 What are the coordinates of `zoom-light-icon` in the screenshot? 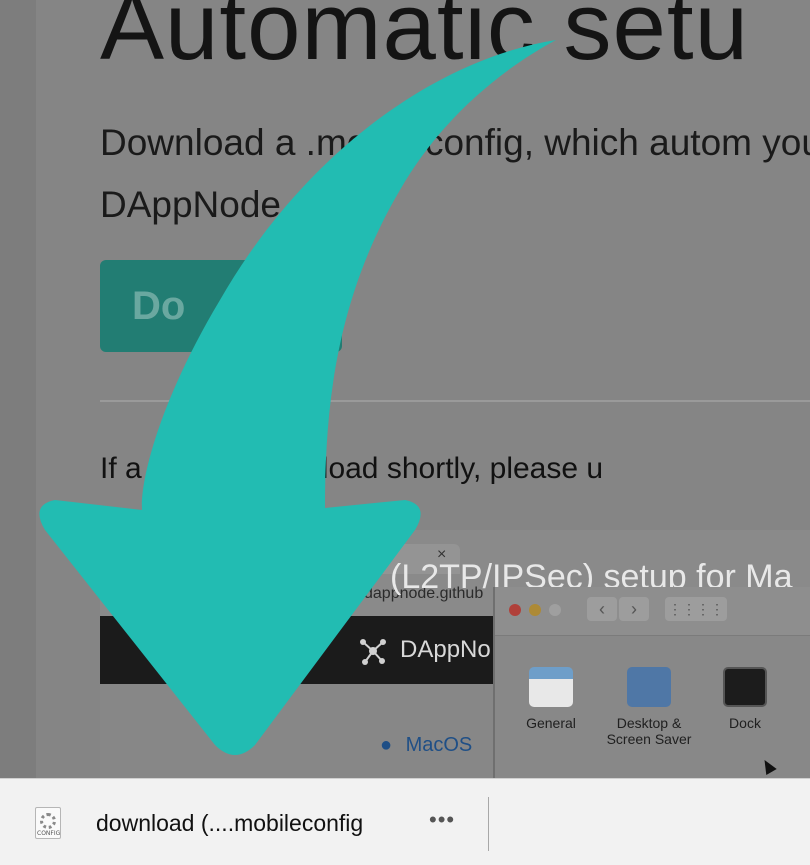 It's located at (555, 610).